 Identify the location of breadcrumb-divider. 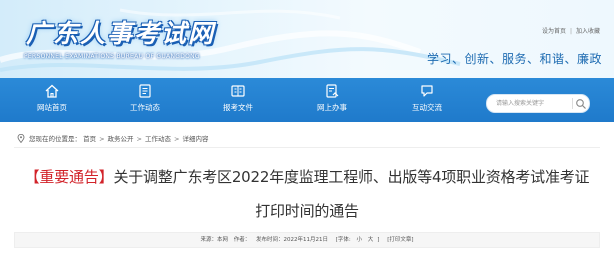
(307, 147).